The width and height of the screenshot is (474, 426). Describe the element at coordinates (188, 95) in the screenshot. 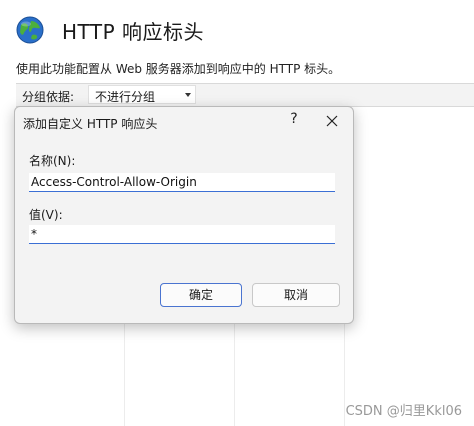

I see `chevron-down-icon` at that location.